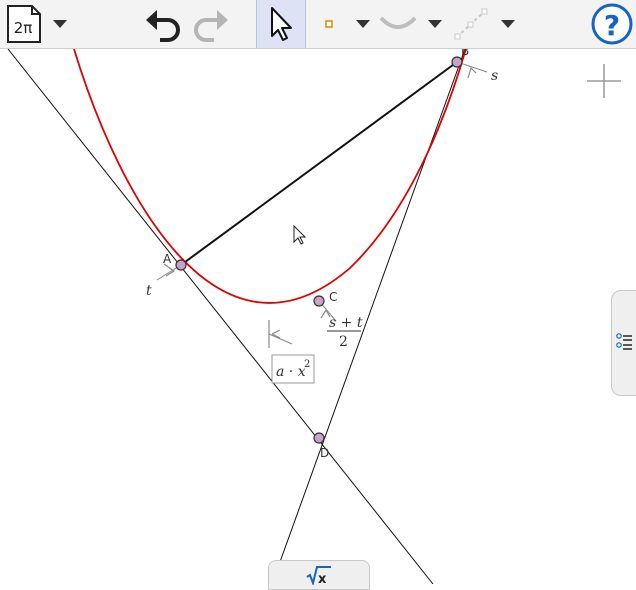  Describe the element at coordinates (494, 76) in the screenshot. I see `param-label-s: s` at that location.